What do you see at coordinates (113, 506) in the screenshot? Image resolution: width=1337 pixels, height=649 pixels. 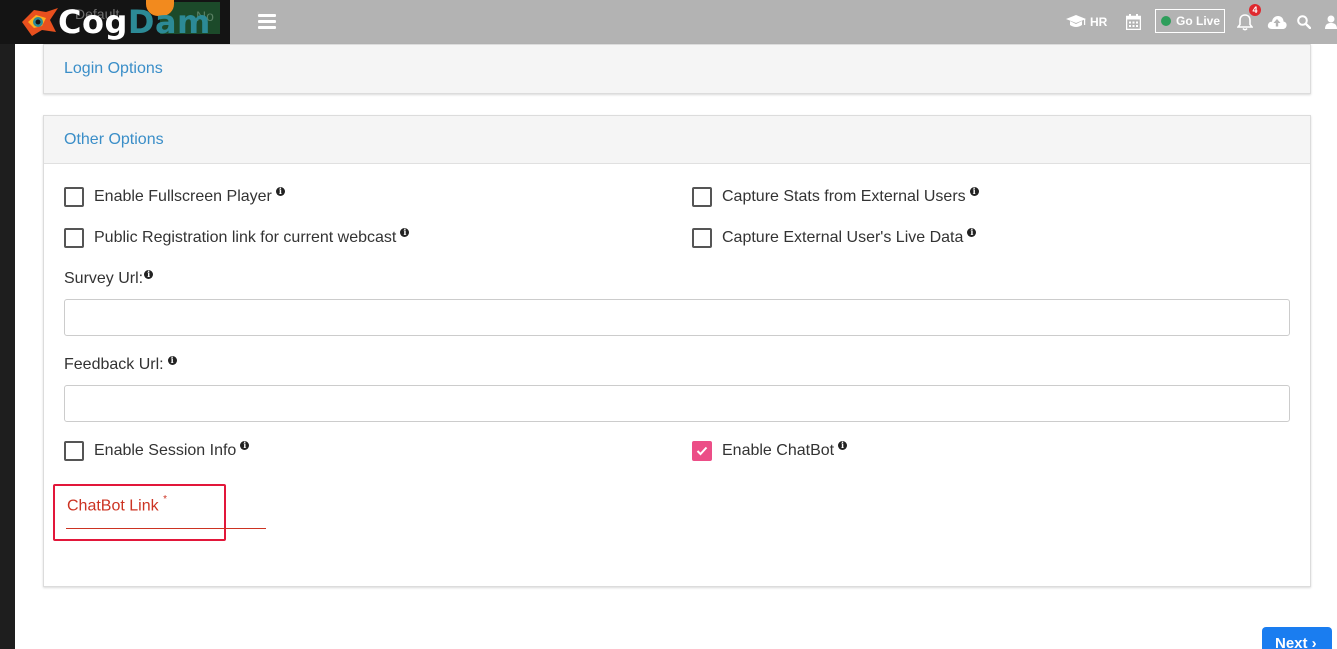 I see `chatbot-link-label: ChatBot Link` at bounding box center [113, 506].